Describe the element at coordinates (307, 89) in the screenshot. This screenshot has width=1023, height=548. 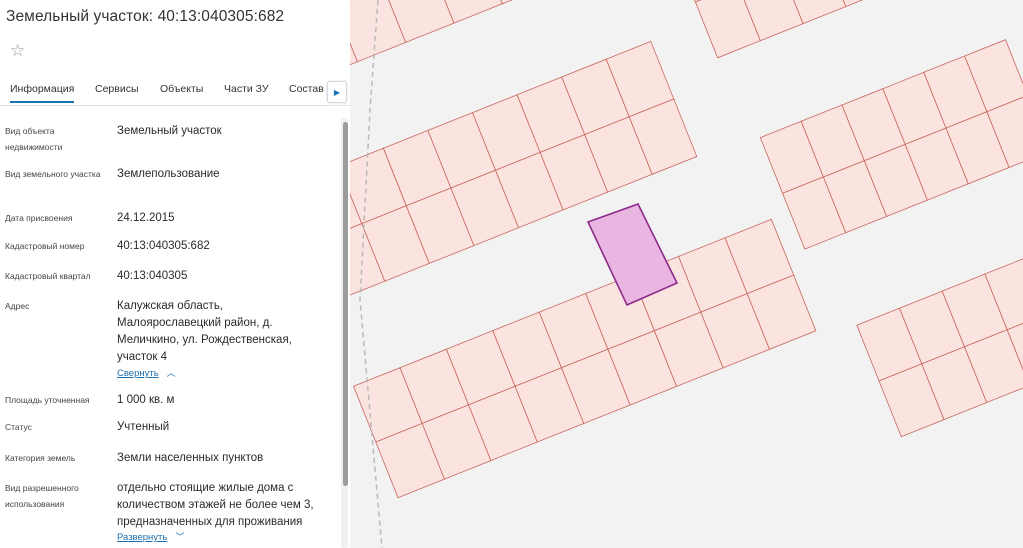
I see `tab-composition: Состав` at that location.